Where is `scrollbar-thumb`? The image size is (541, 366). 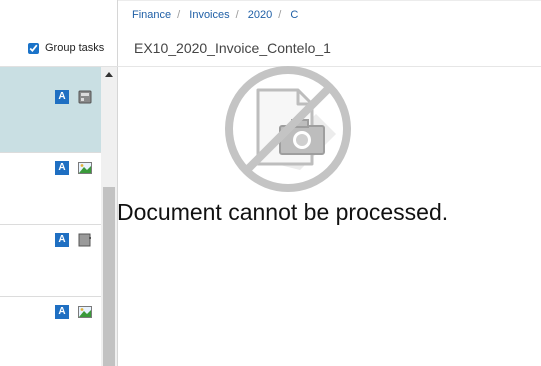
scrollbar-thumb is located at coordinates (109, 276).